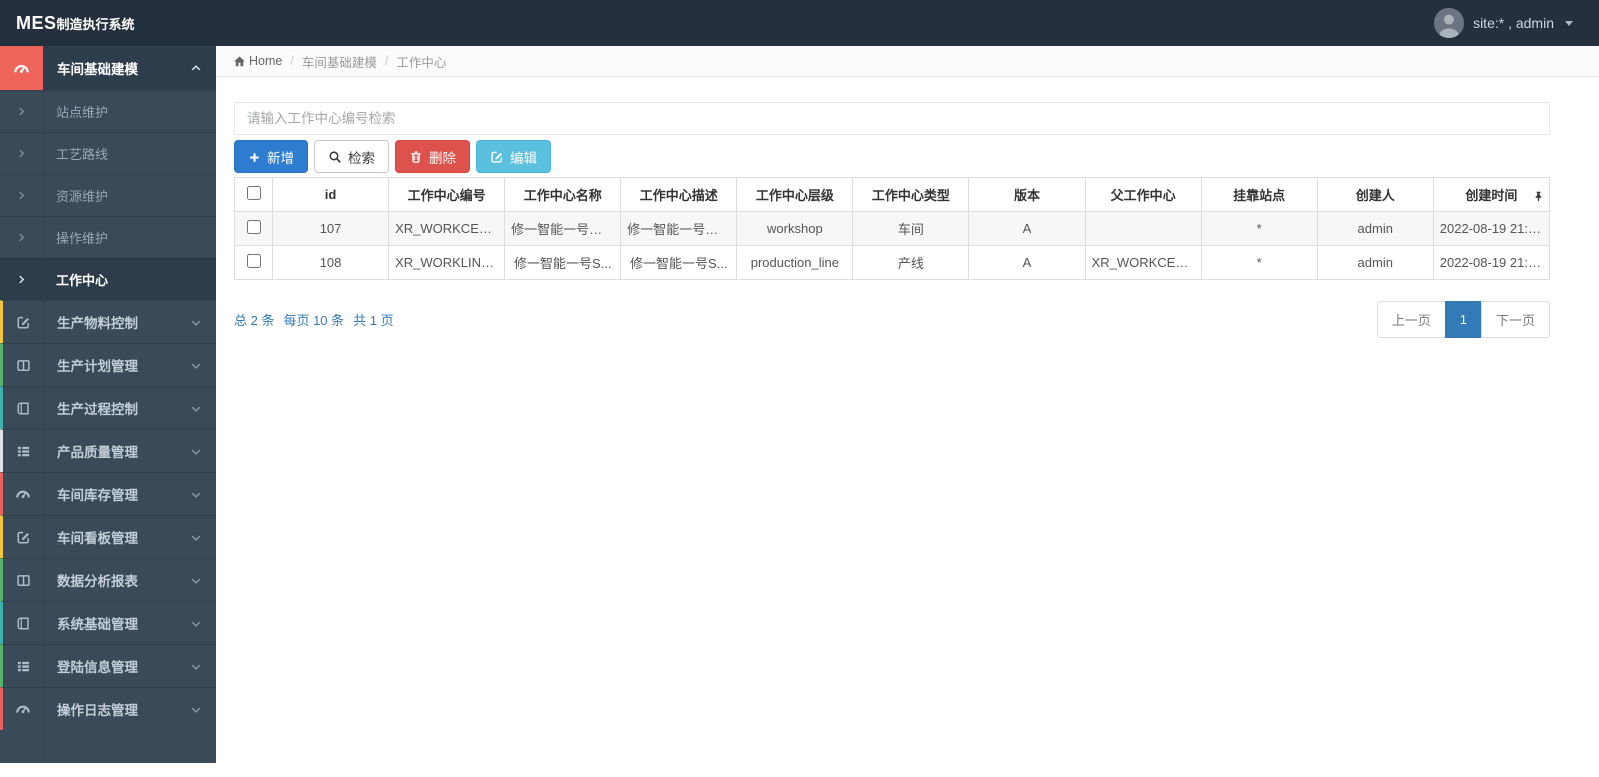 The width and height of the screenshot is (1599, 777). I want to click on top-navbar: MES制造执行系统 site:* , admin, so click(799, 23).